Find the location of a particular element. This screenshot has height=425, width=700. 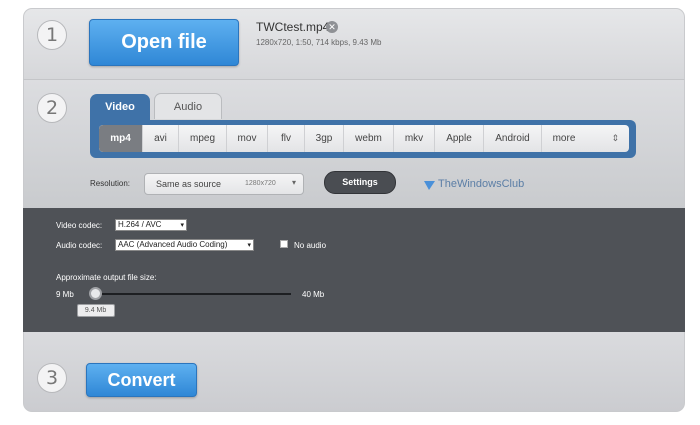

slider-value-tooltip: 9.4 Mb is located at coordinates (95, 310).